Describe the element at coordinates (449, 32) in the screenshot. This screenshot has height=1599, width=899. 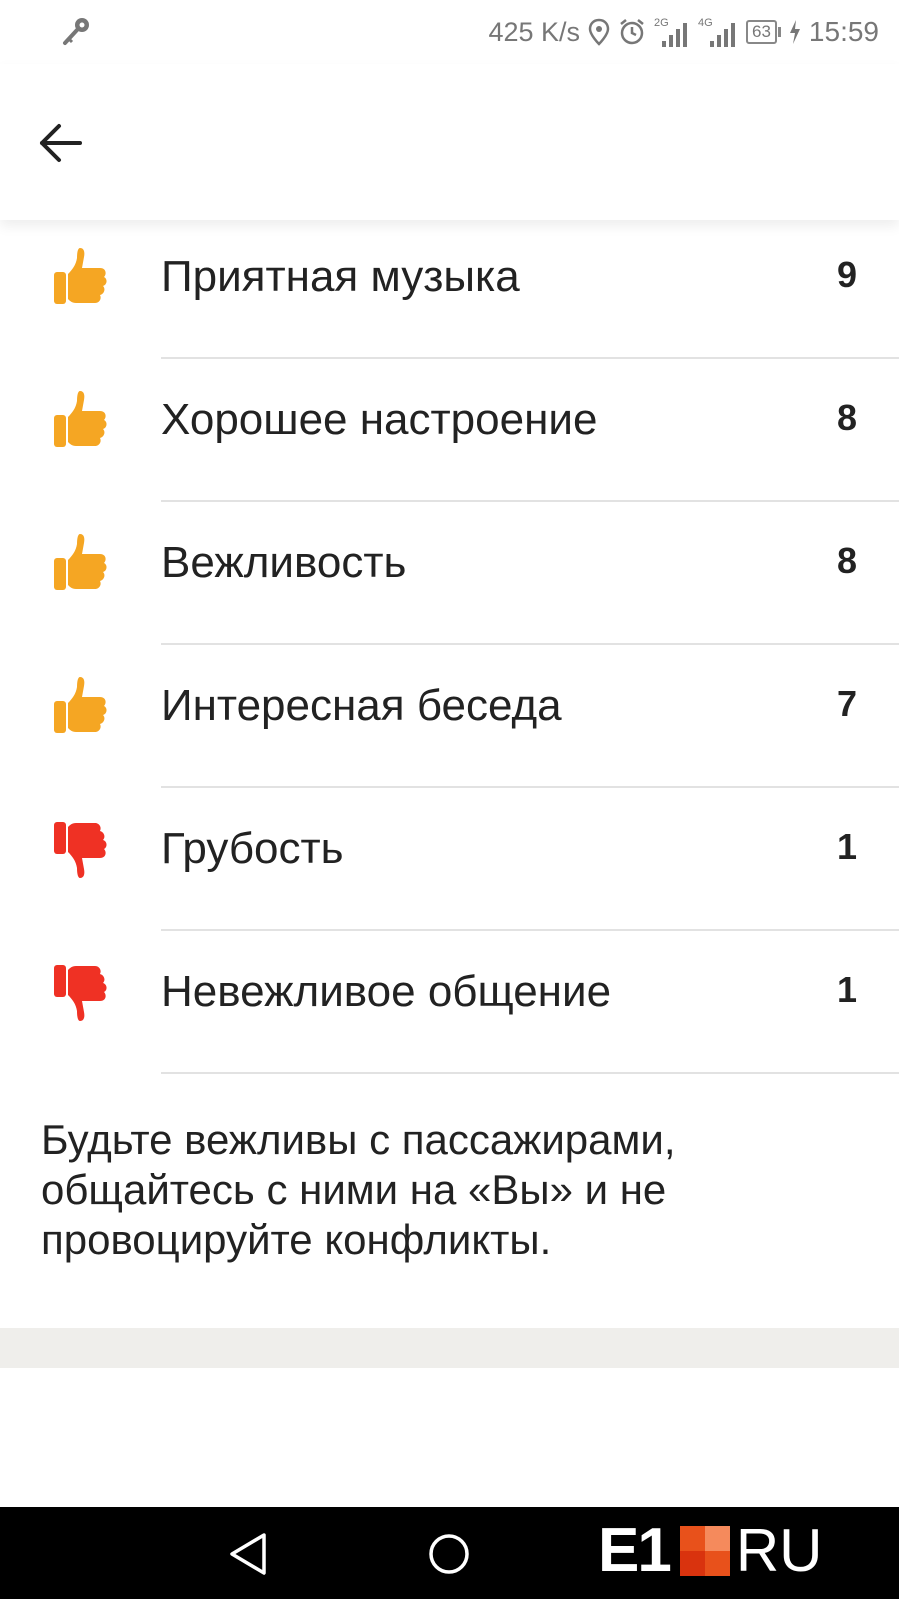
I see `status-bar: 425 K/s 2G 4G 63 15:59` at that location.